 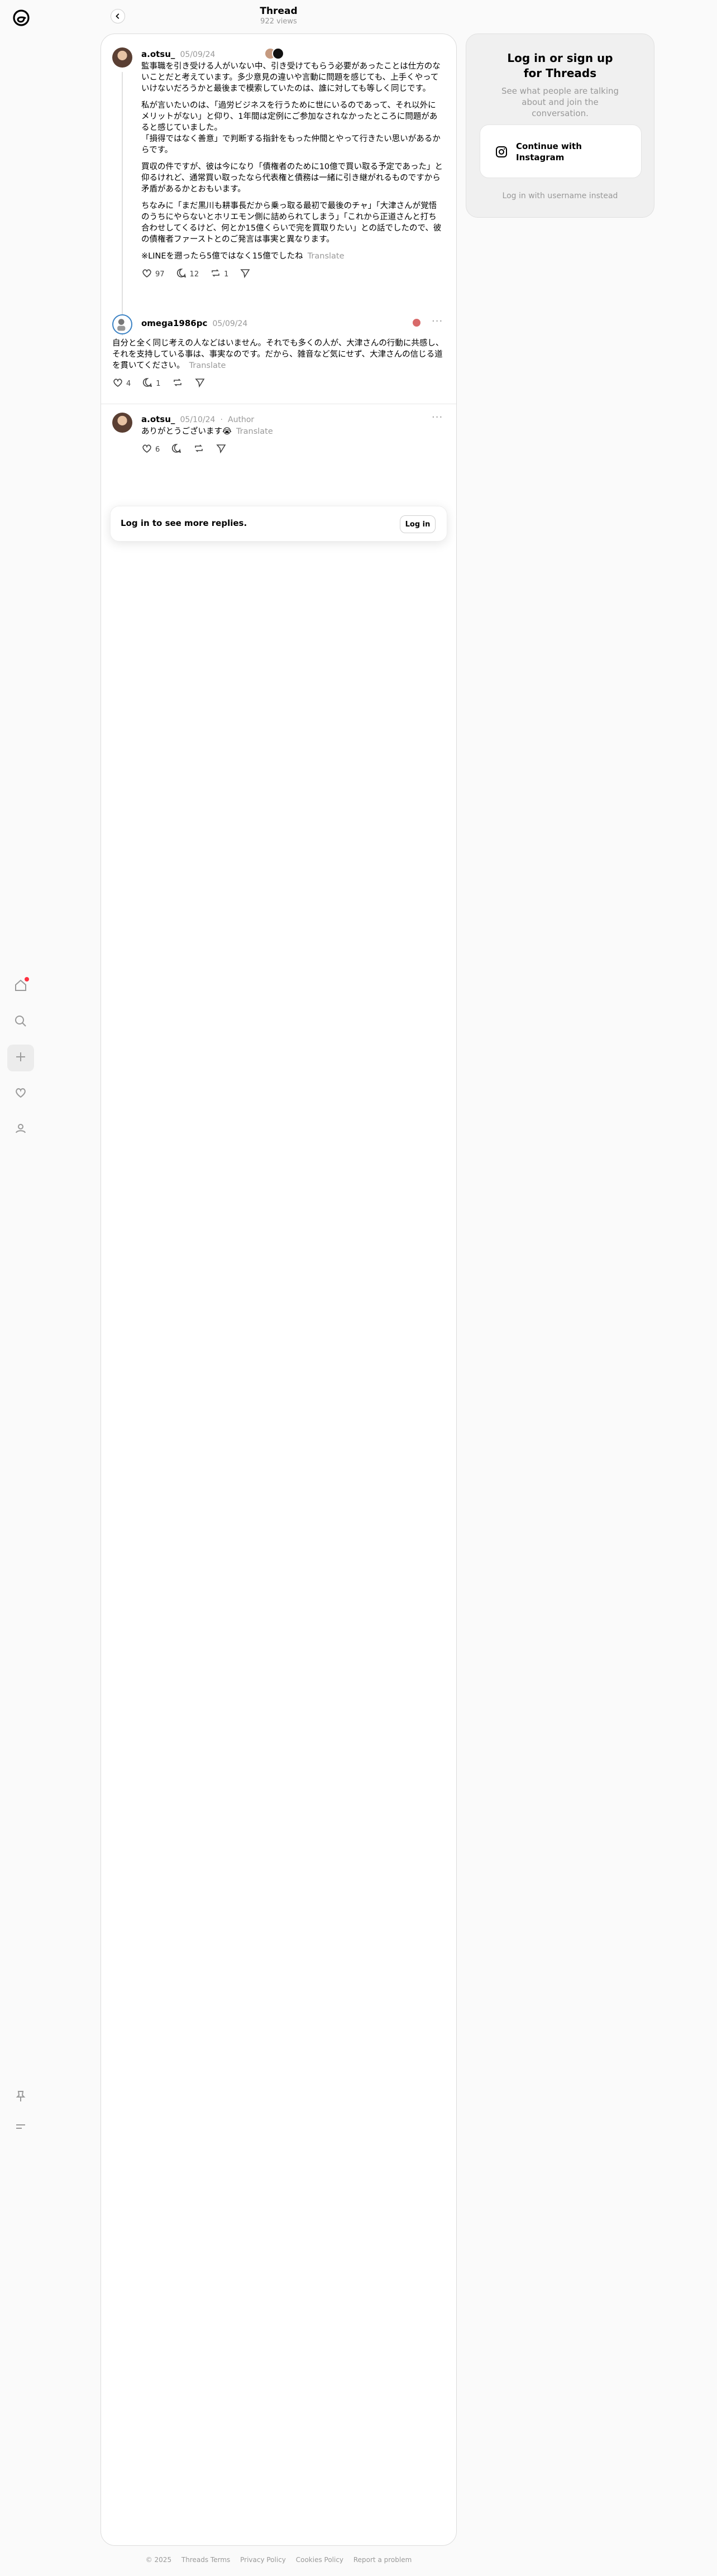 I want to click on profile-icon, so click(x=20, y=1129).